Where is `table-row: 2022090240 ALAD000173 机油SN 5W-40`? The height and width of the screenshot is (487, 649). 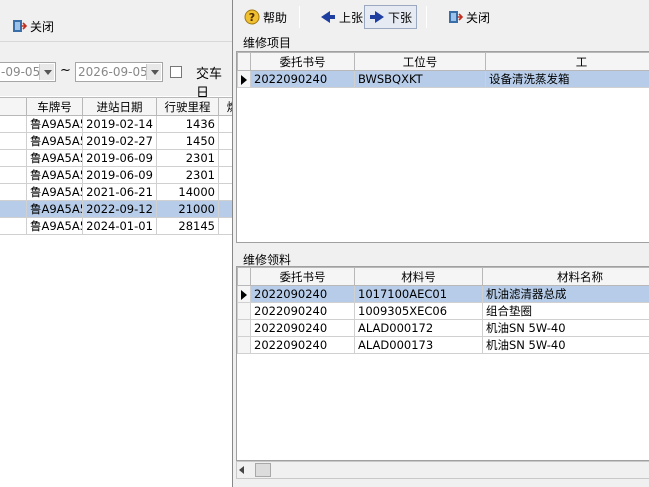
table-row: 2022090240 ALAD000173 机油SN 5W-40 is located at coordinates (443, 345).